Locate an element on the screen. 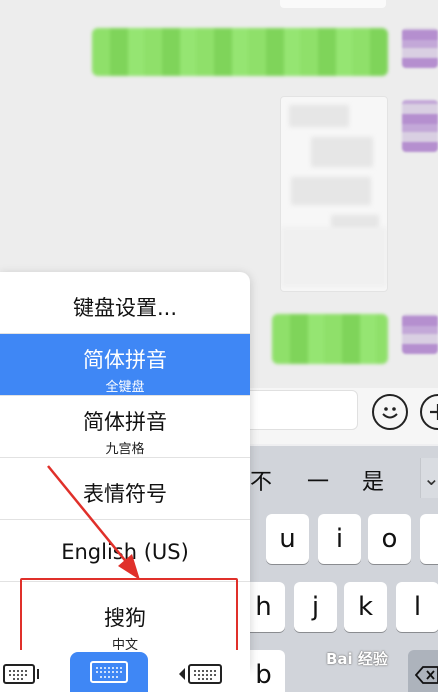  menu-item-label: English (US) is located at coordinates (125, 552).